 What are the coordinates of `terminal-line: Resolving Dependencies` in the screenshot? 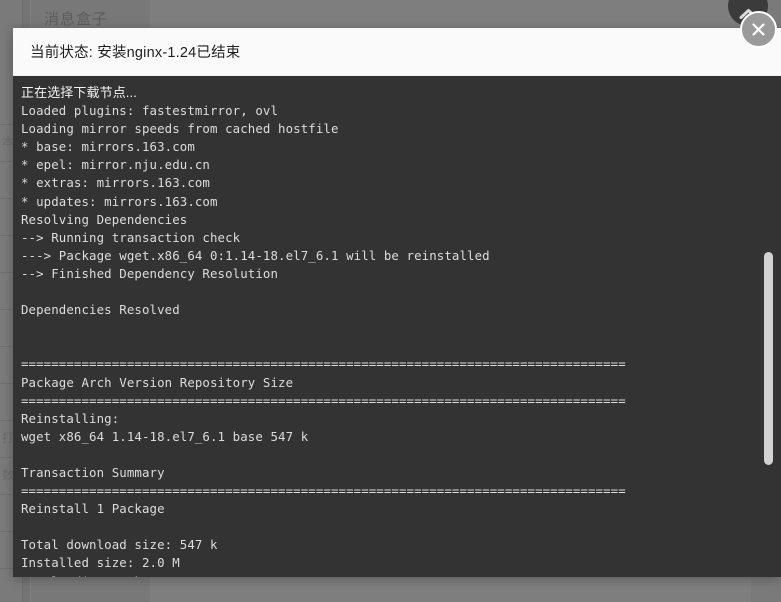 It's located at (104, 219).